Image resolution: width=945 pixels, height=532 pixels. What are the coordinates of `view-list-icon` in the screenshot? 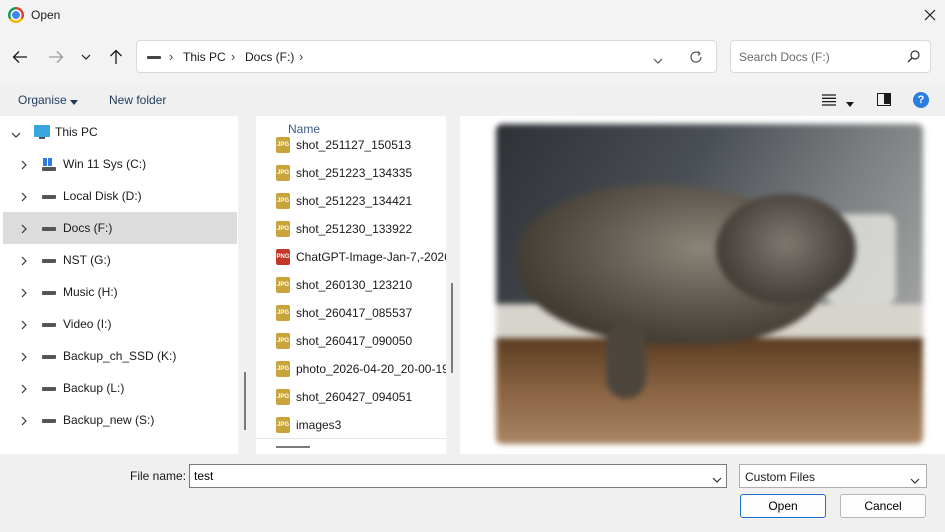 It's located at (829, 101).